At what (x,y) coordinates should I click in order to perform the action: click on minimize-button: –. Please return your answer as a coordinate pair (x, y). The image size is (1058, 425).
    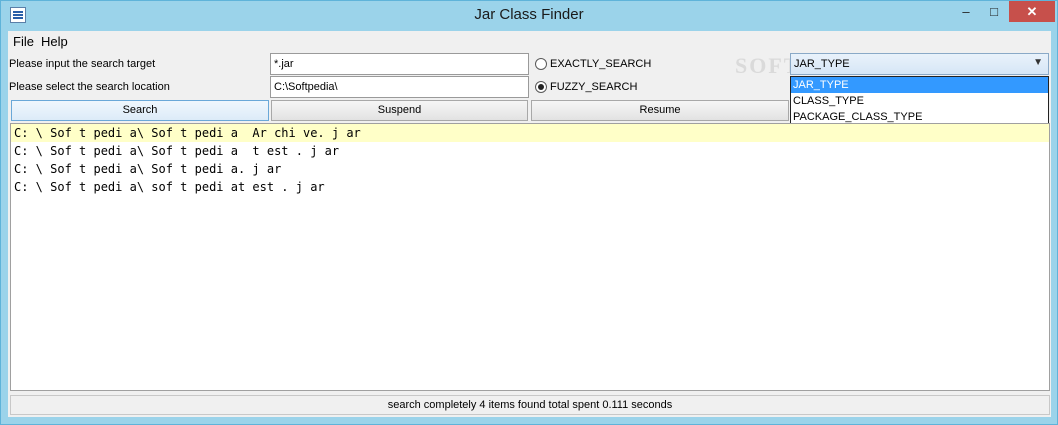
    Looking at the image, I should click on (966, 11).